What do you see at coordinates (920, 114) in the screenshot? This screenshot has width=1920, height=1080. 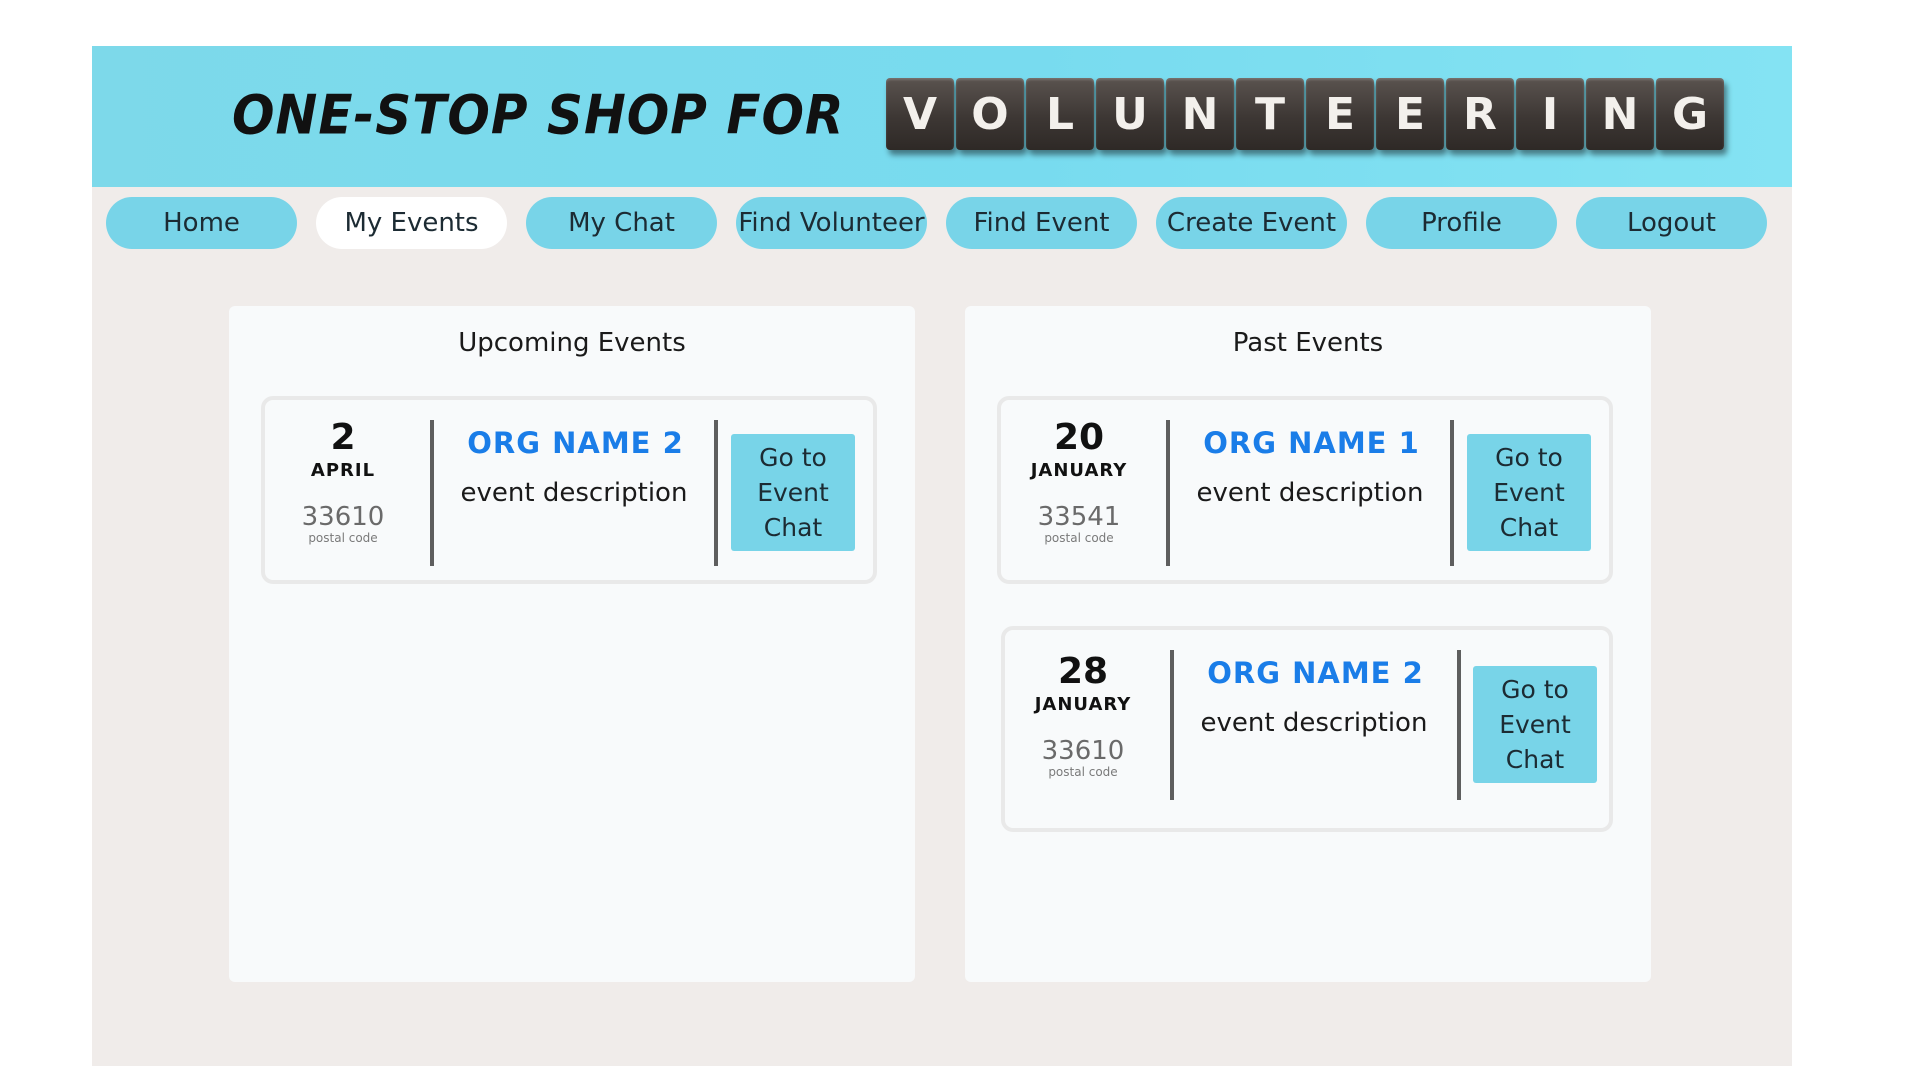 I see `logo-tile: V` at bounding box center [920, 114].